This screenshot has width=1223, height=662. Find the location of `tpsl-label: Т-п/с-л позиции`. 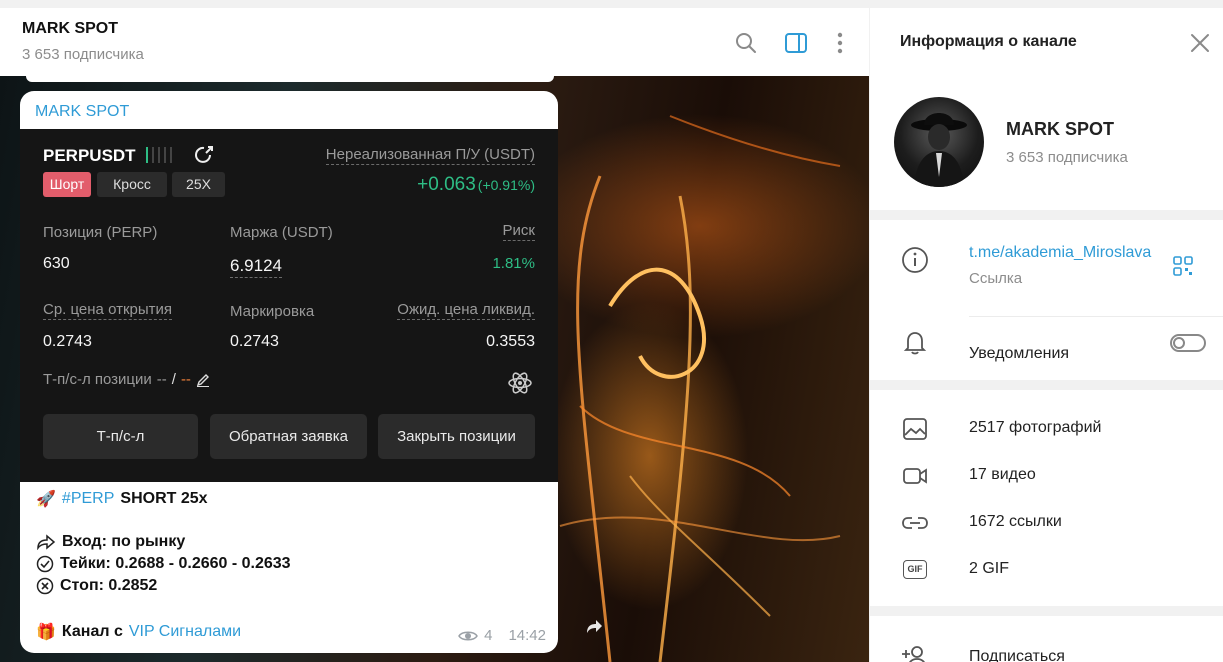

tpsl-label: Т-п/с-л позиции is located at coordinates (97, 379).